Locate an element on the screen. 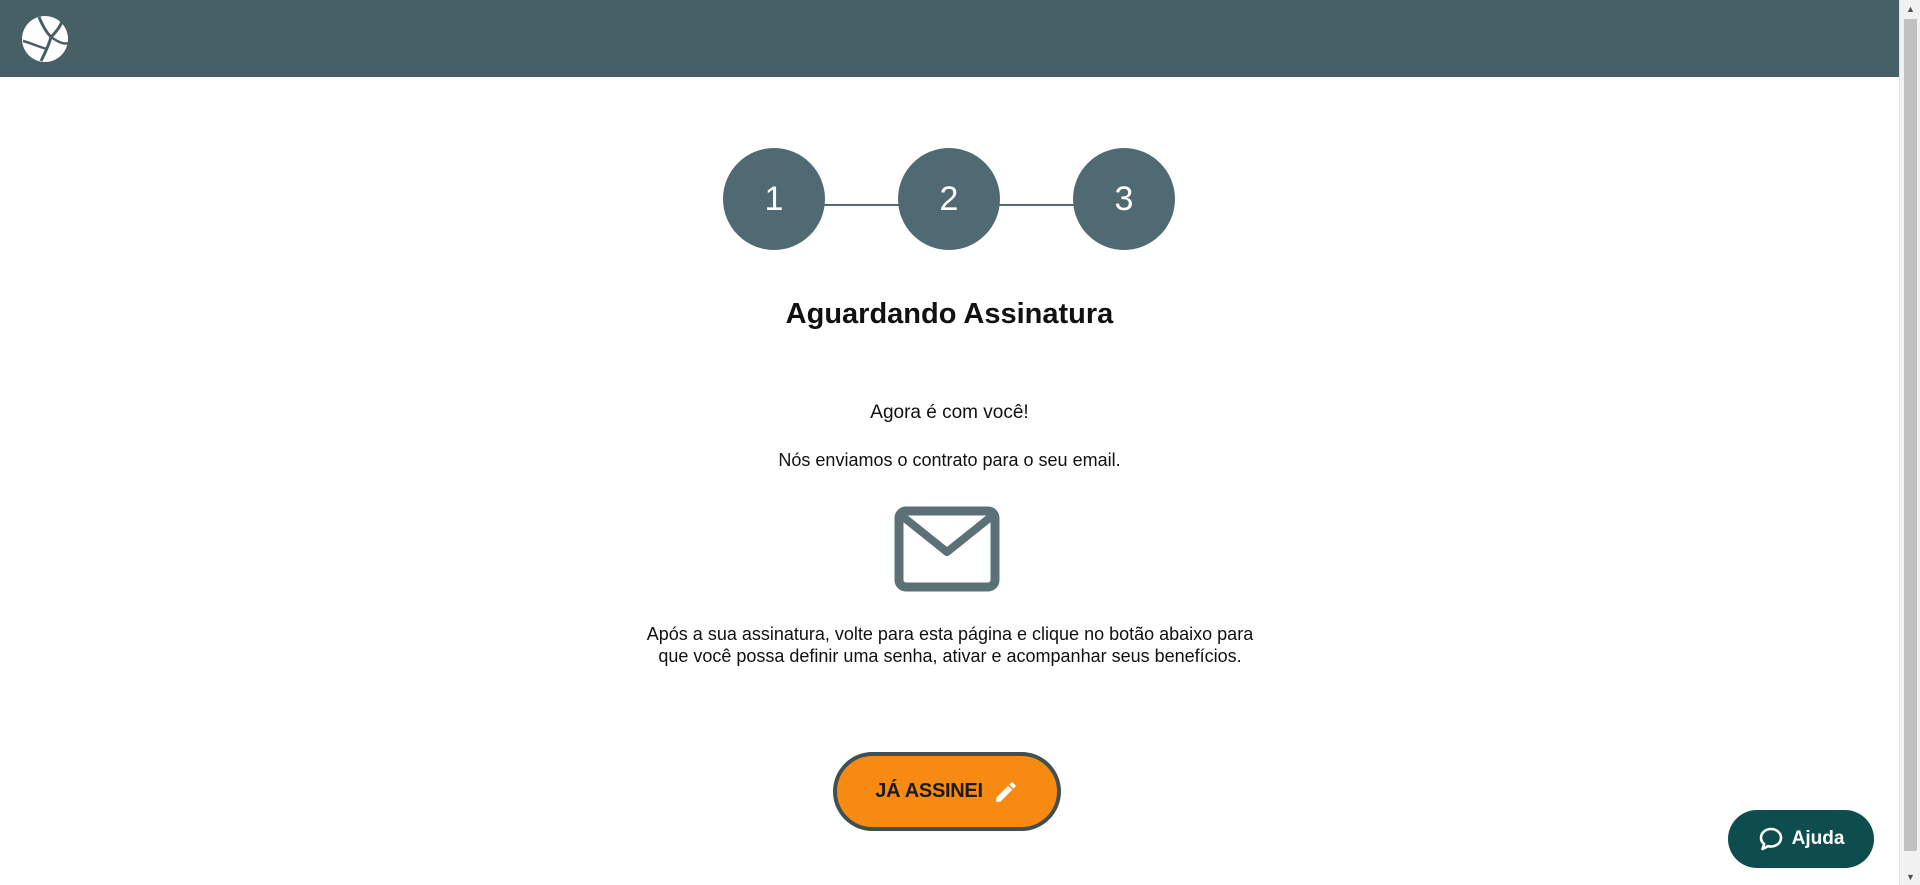 The image size is (1920, 885). lead-text: Agora é com você! is located at coordinates (949, 412).